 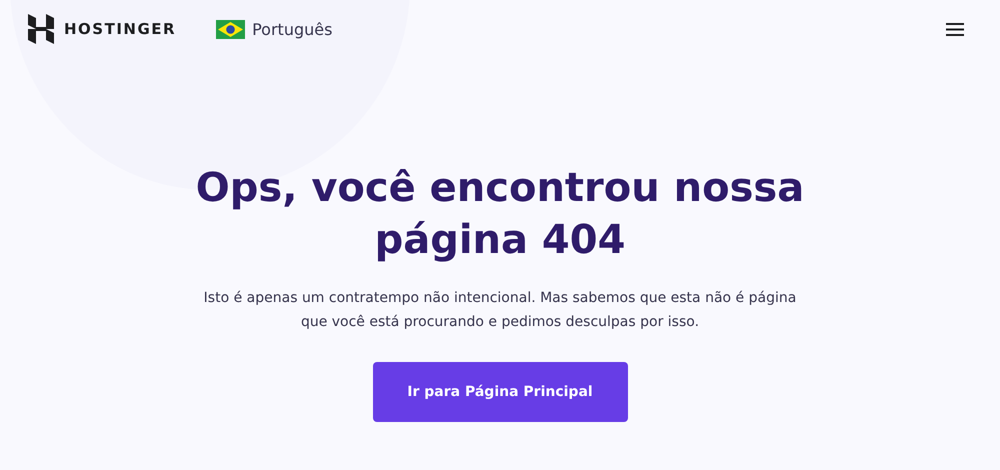 What do you see at coordinates (500, 392) in the screenshot?
I see `home-button: Ir para Página Principal` at bounding box center [500, 392].